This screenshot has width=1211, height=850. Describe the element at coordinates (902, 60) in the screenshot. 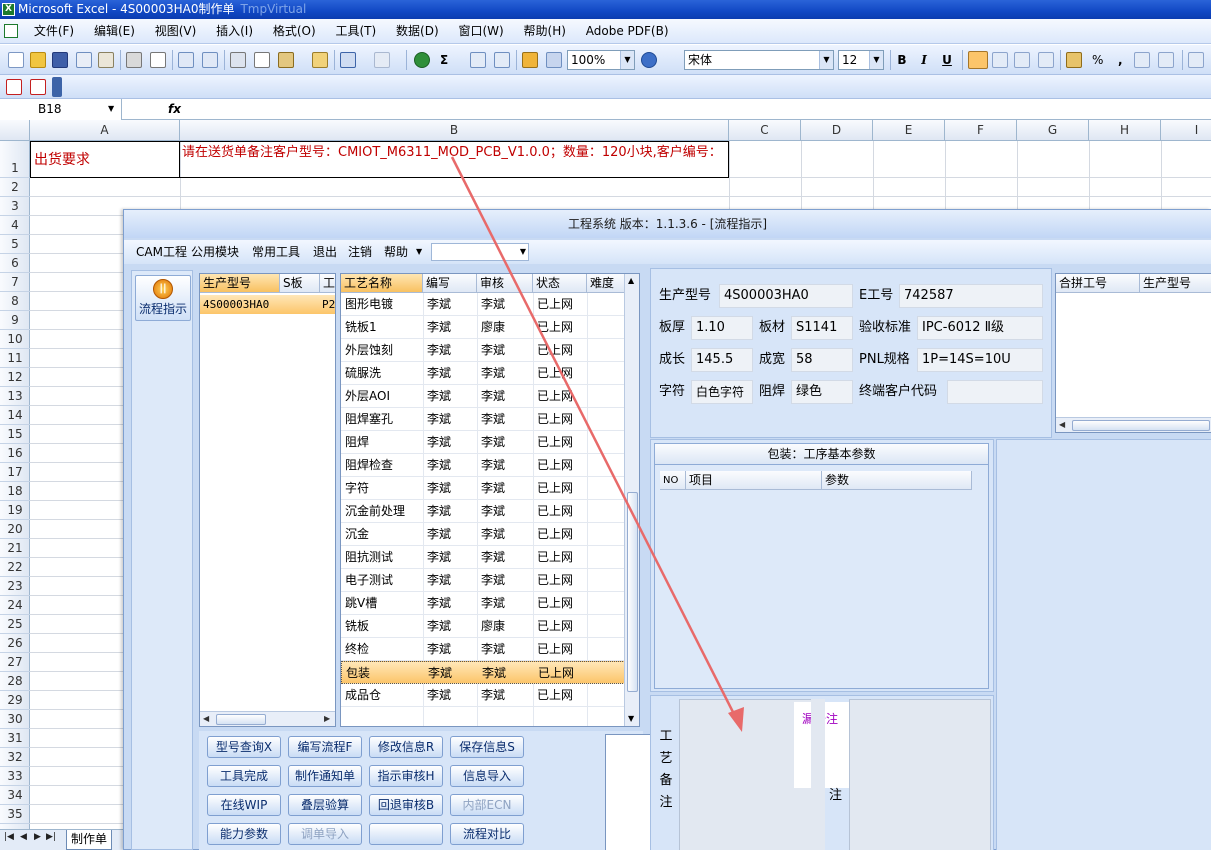

I see `bold-button: B` at that location.